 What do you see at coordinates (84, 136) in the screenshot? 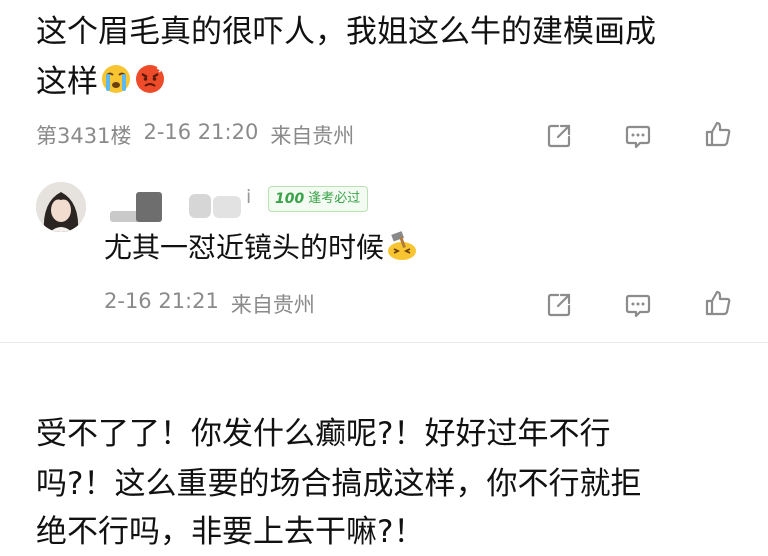
I see `floor-number: 第3431楼` at bounding box center [84, 136].